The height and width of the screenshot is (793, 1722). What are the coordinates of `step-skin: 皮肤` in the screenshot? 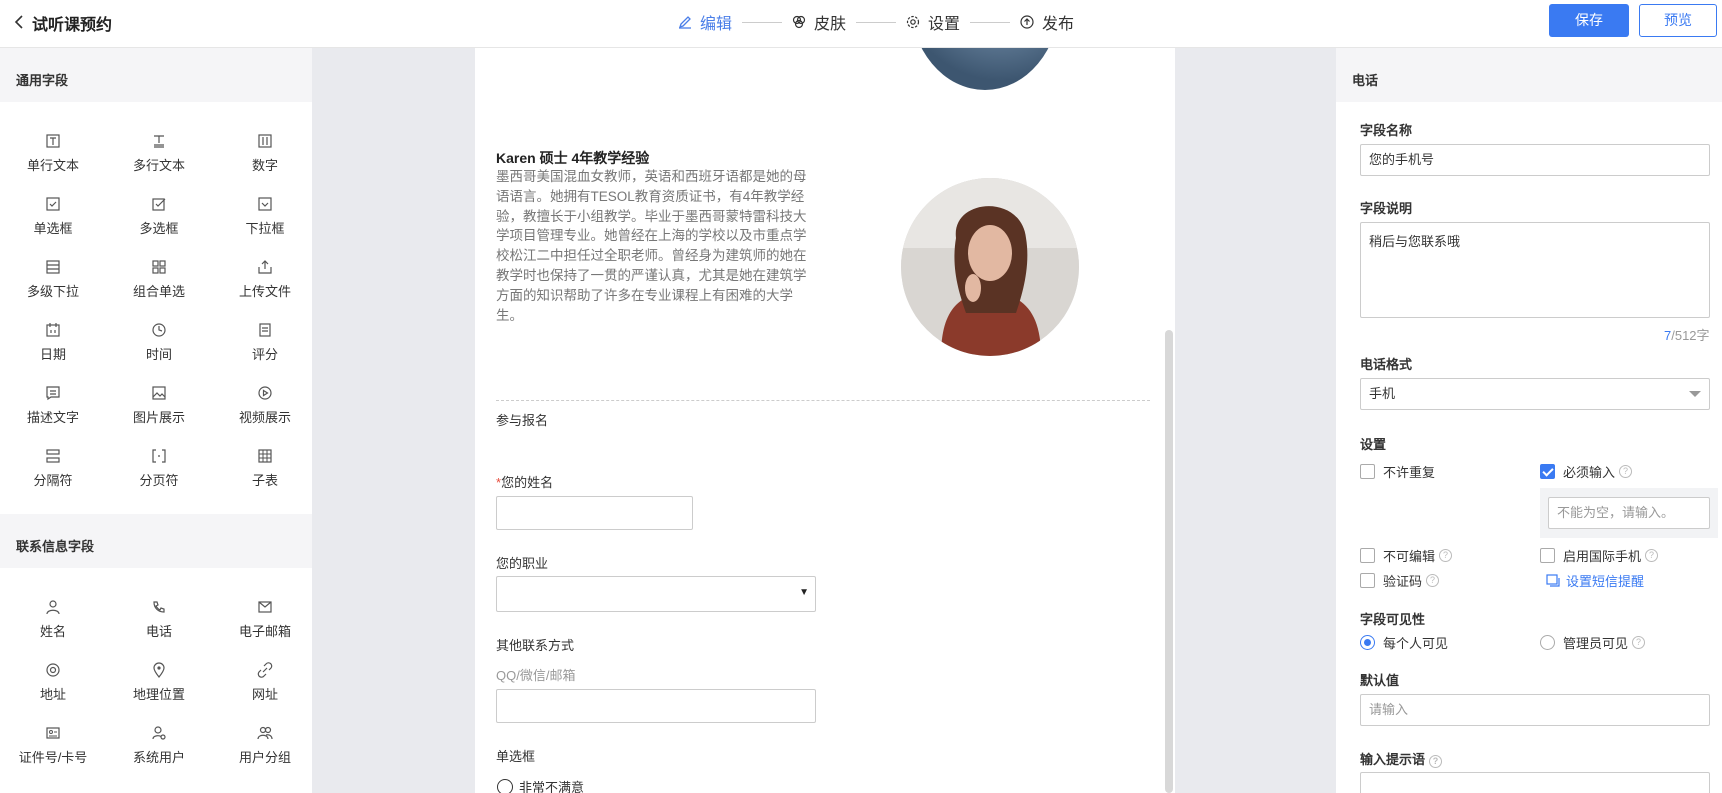 It's located at (819, 22).